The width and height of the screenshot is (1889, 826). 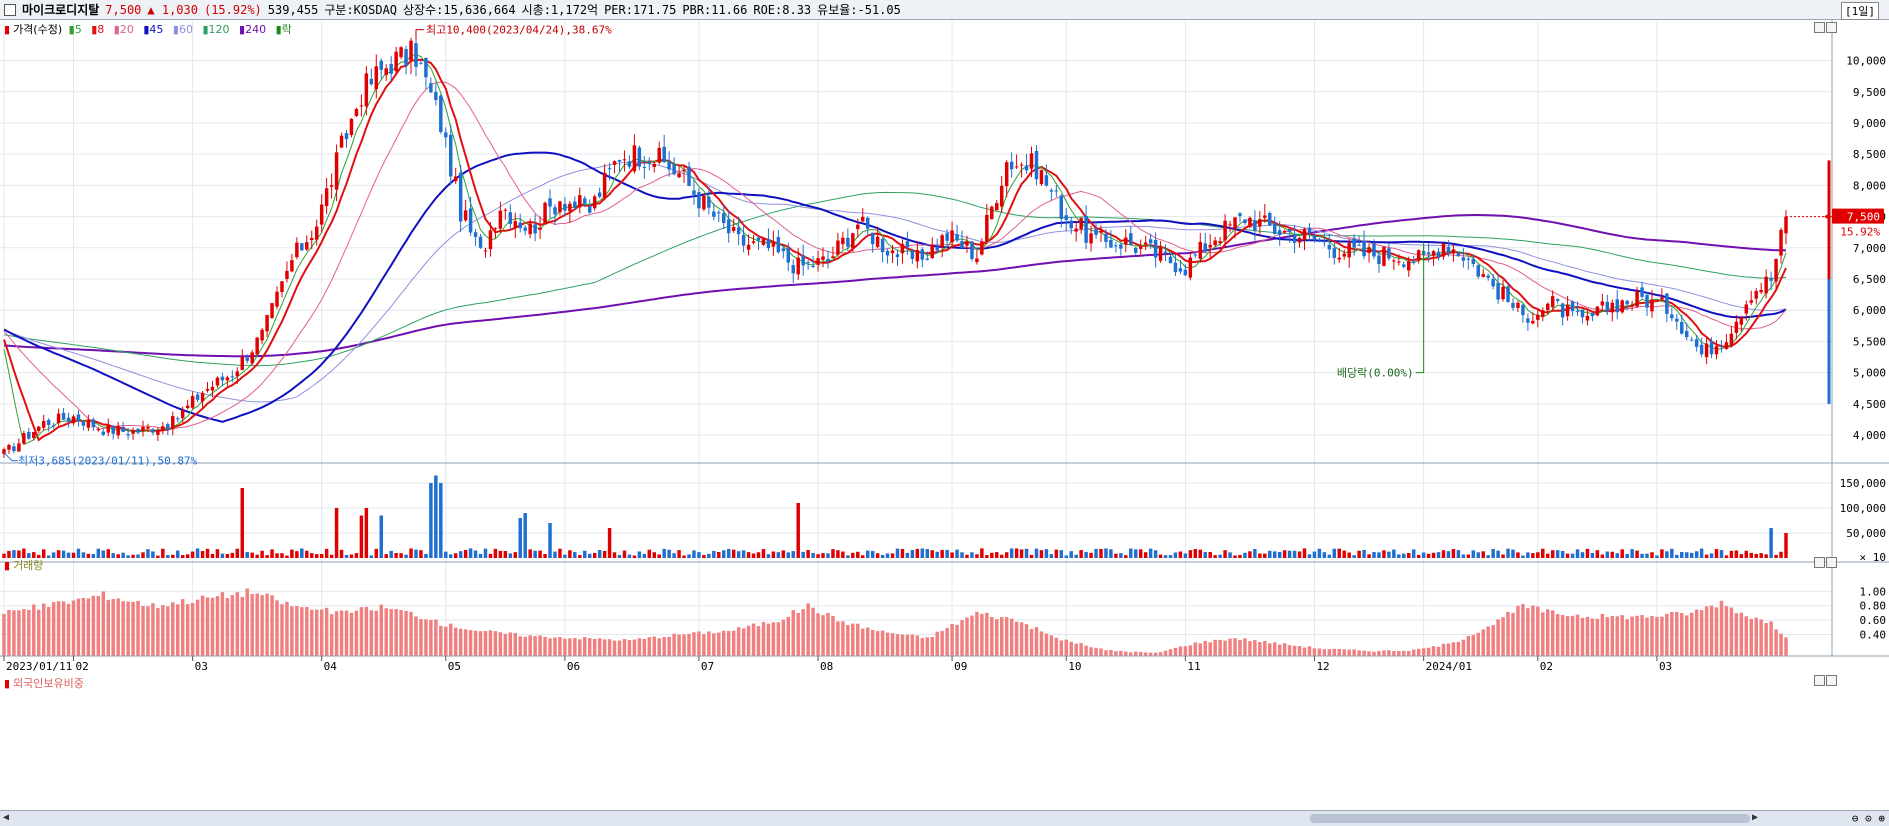 I want to click on volume-maximize-button, so click(x=1819, y=562).